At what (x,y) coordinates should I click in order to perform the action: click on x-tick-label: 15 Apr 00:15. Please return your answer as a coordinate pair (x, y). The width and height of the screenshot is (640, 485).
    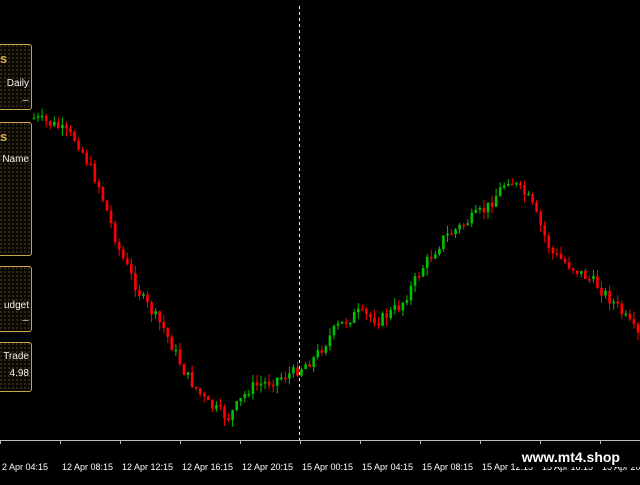
    Looking at the image, I should click on (327, 467).